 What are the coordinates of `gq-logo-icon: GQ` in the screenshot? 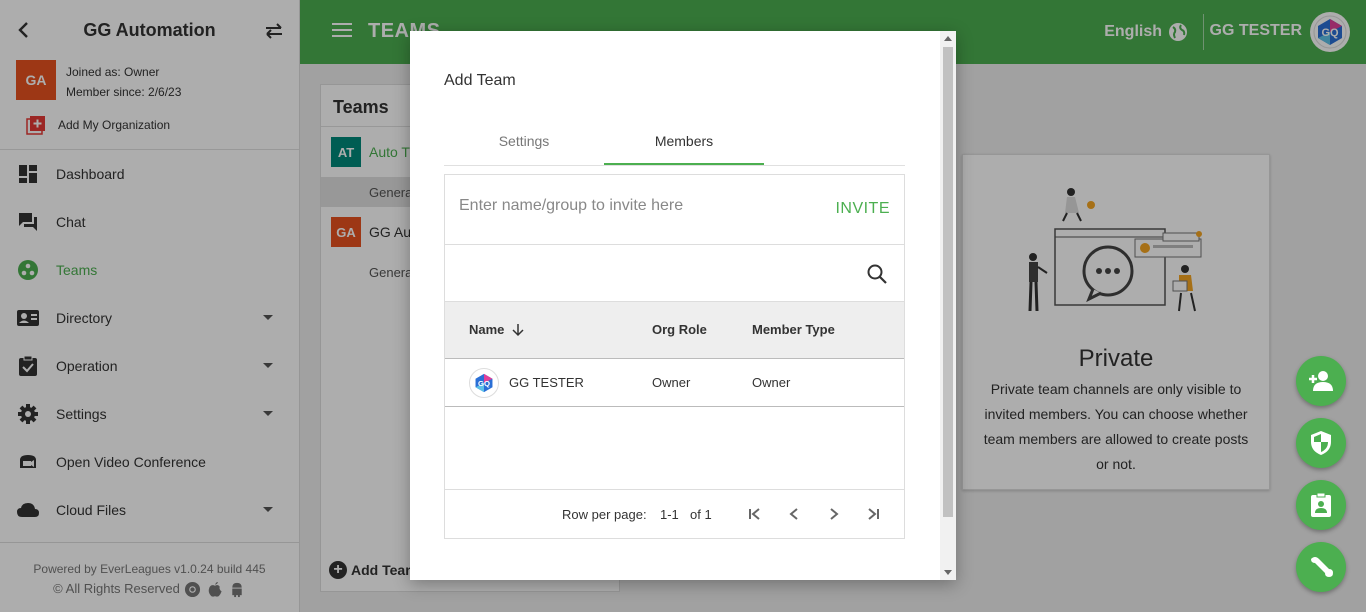 It's located at (484, 383).